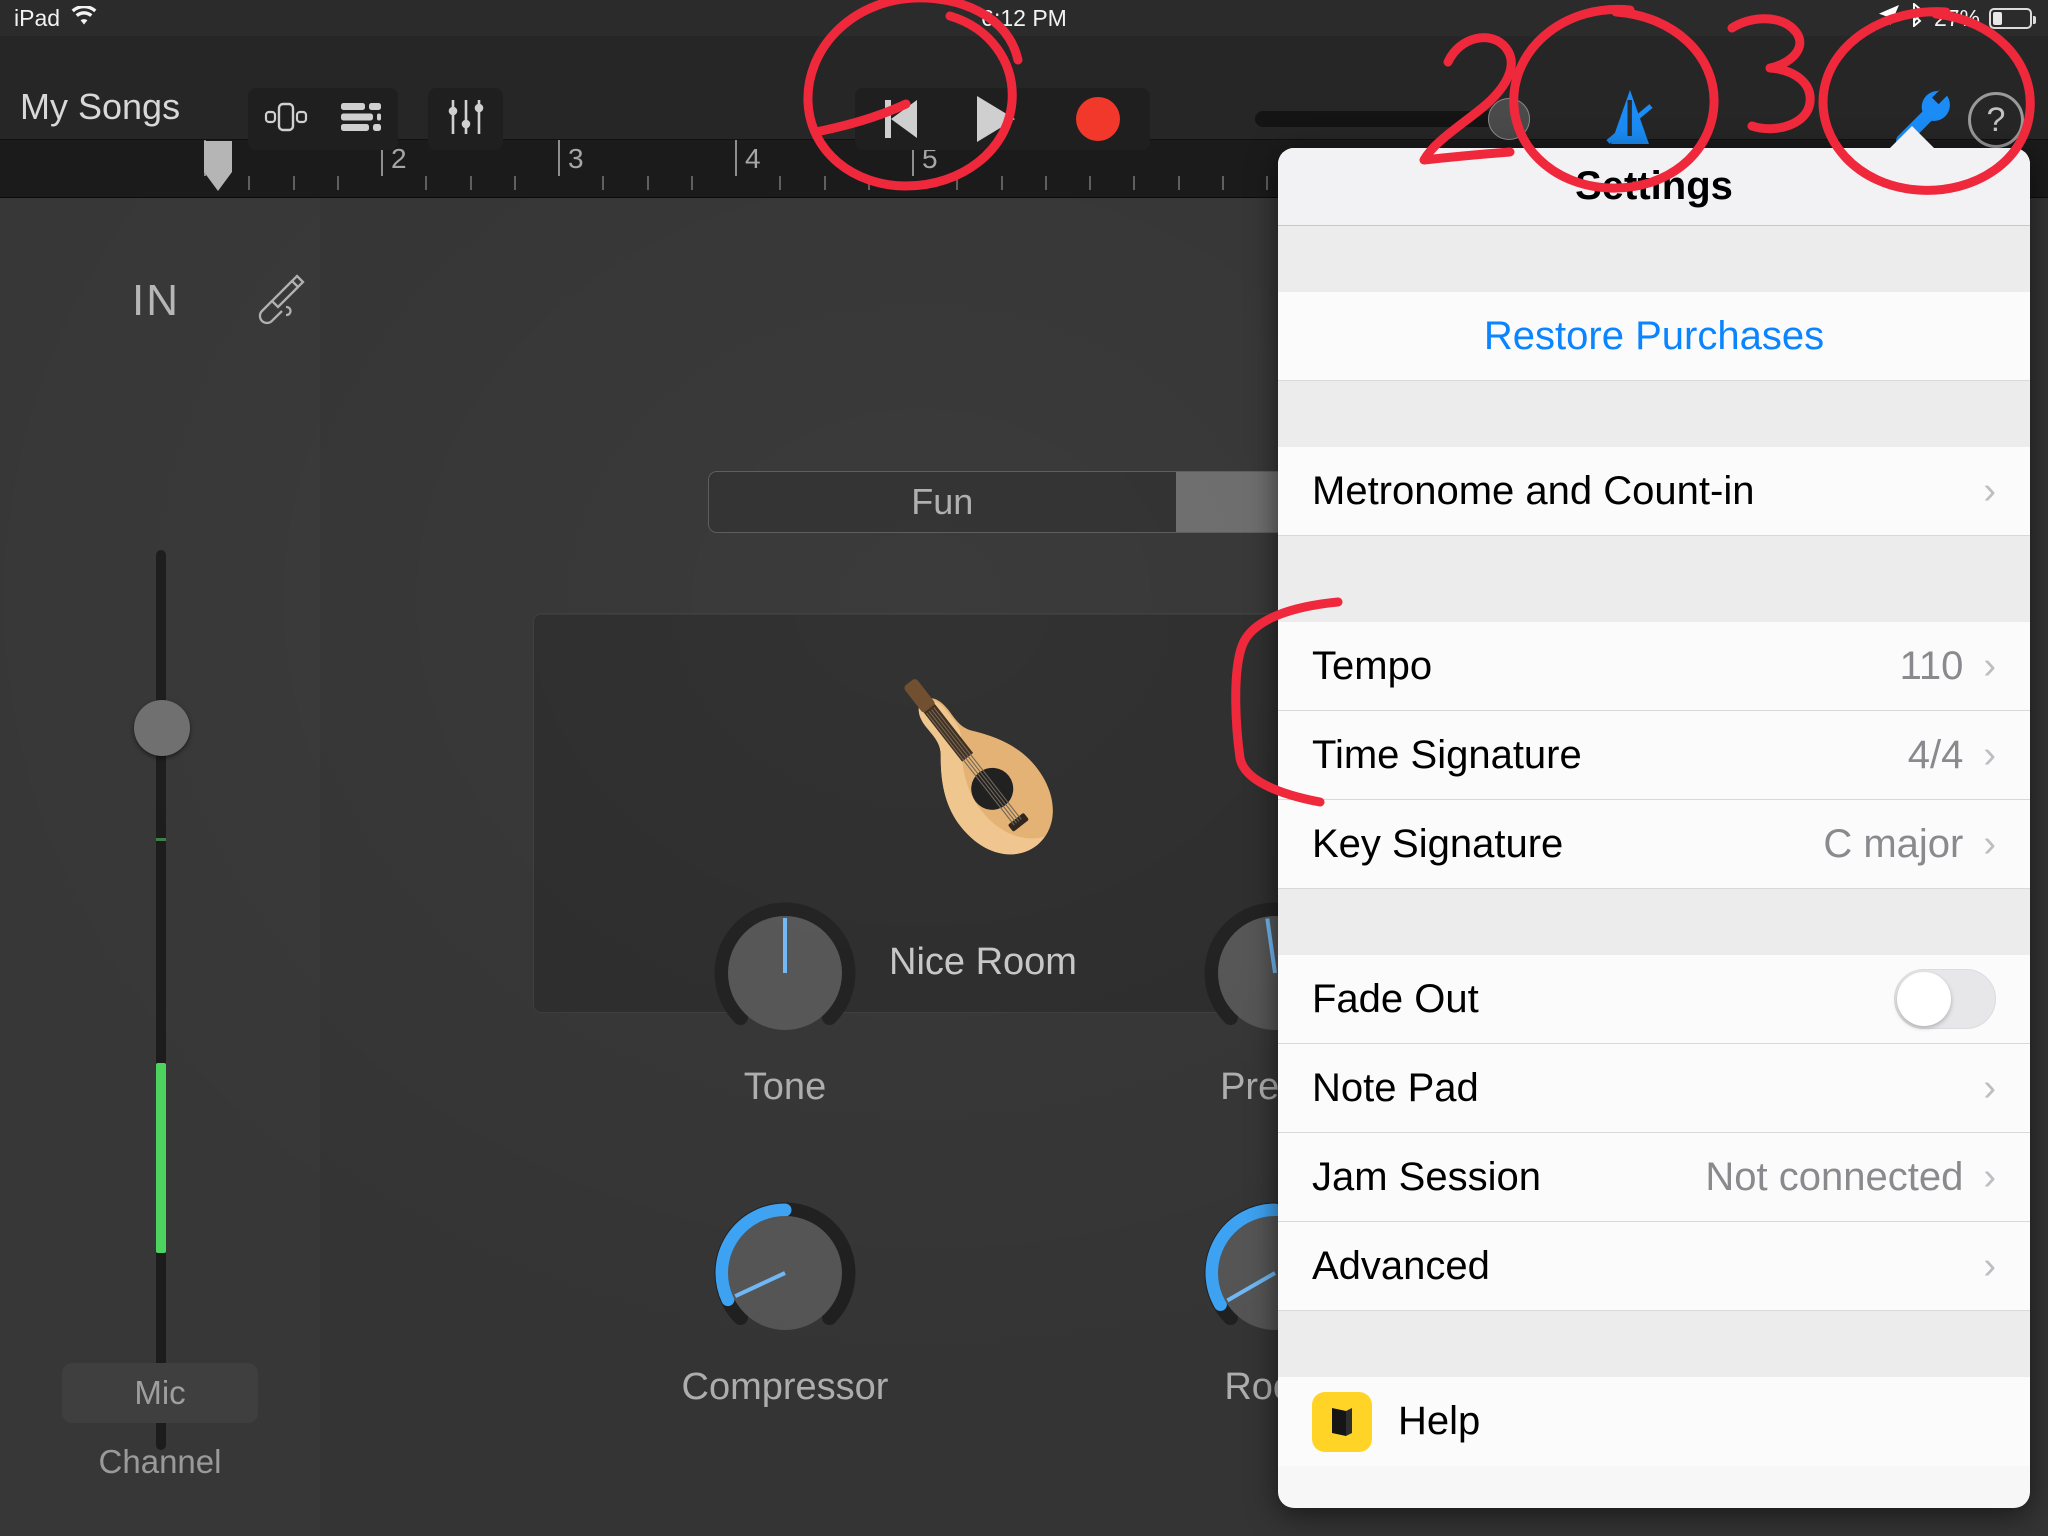 The height and width of the screenshot is (1536, 2048). I want to click on knob-tone: Tone, so click(785, 1003).